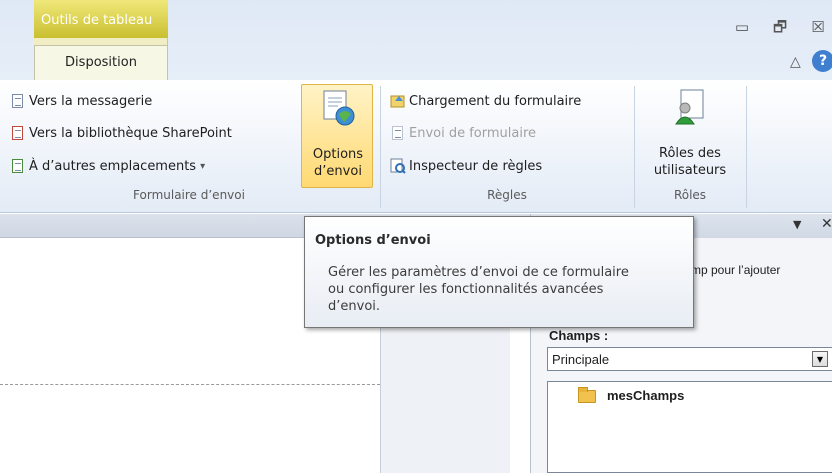  I want to click on publish-sharepoint-icon, so click(18, 133).